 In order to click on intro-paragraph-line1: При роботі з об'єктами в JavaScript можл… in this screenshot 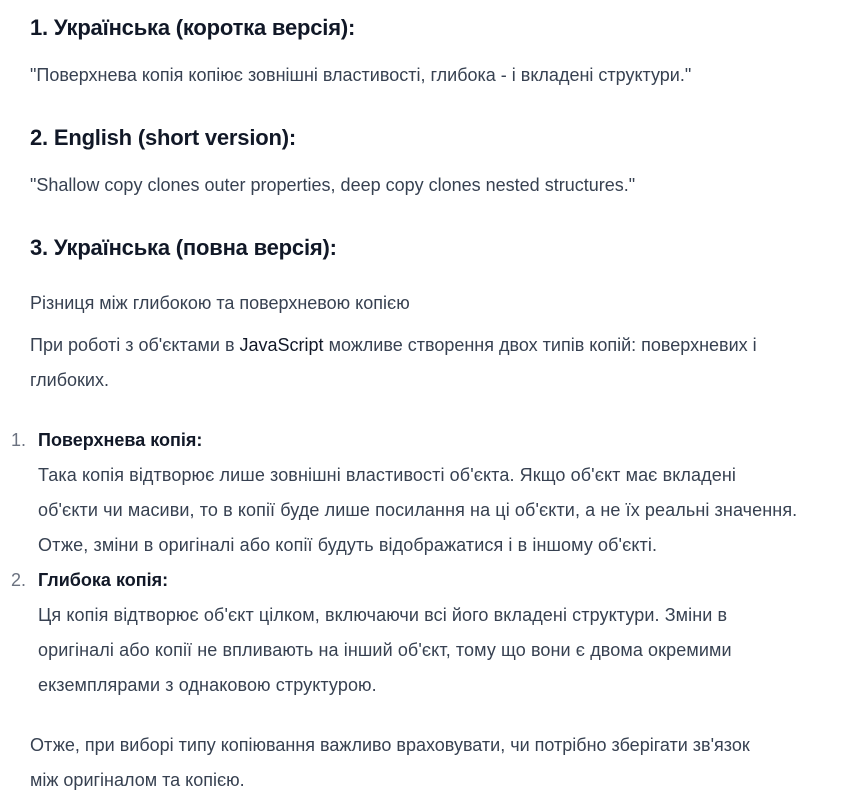, I will do `click(393, 345)`.